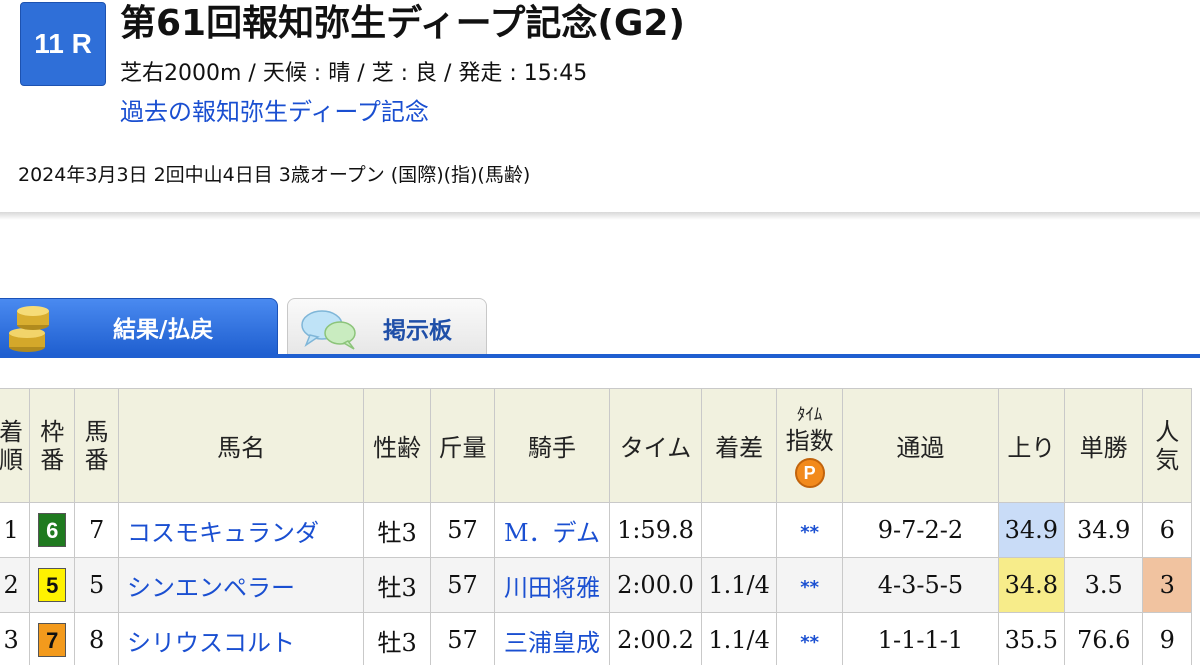 The height and width of the screenshot is (665, 1200). Describe the element at coordinates (1031, 530) in the screenshot. I see `cell-last3f: 34.9` at that location.